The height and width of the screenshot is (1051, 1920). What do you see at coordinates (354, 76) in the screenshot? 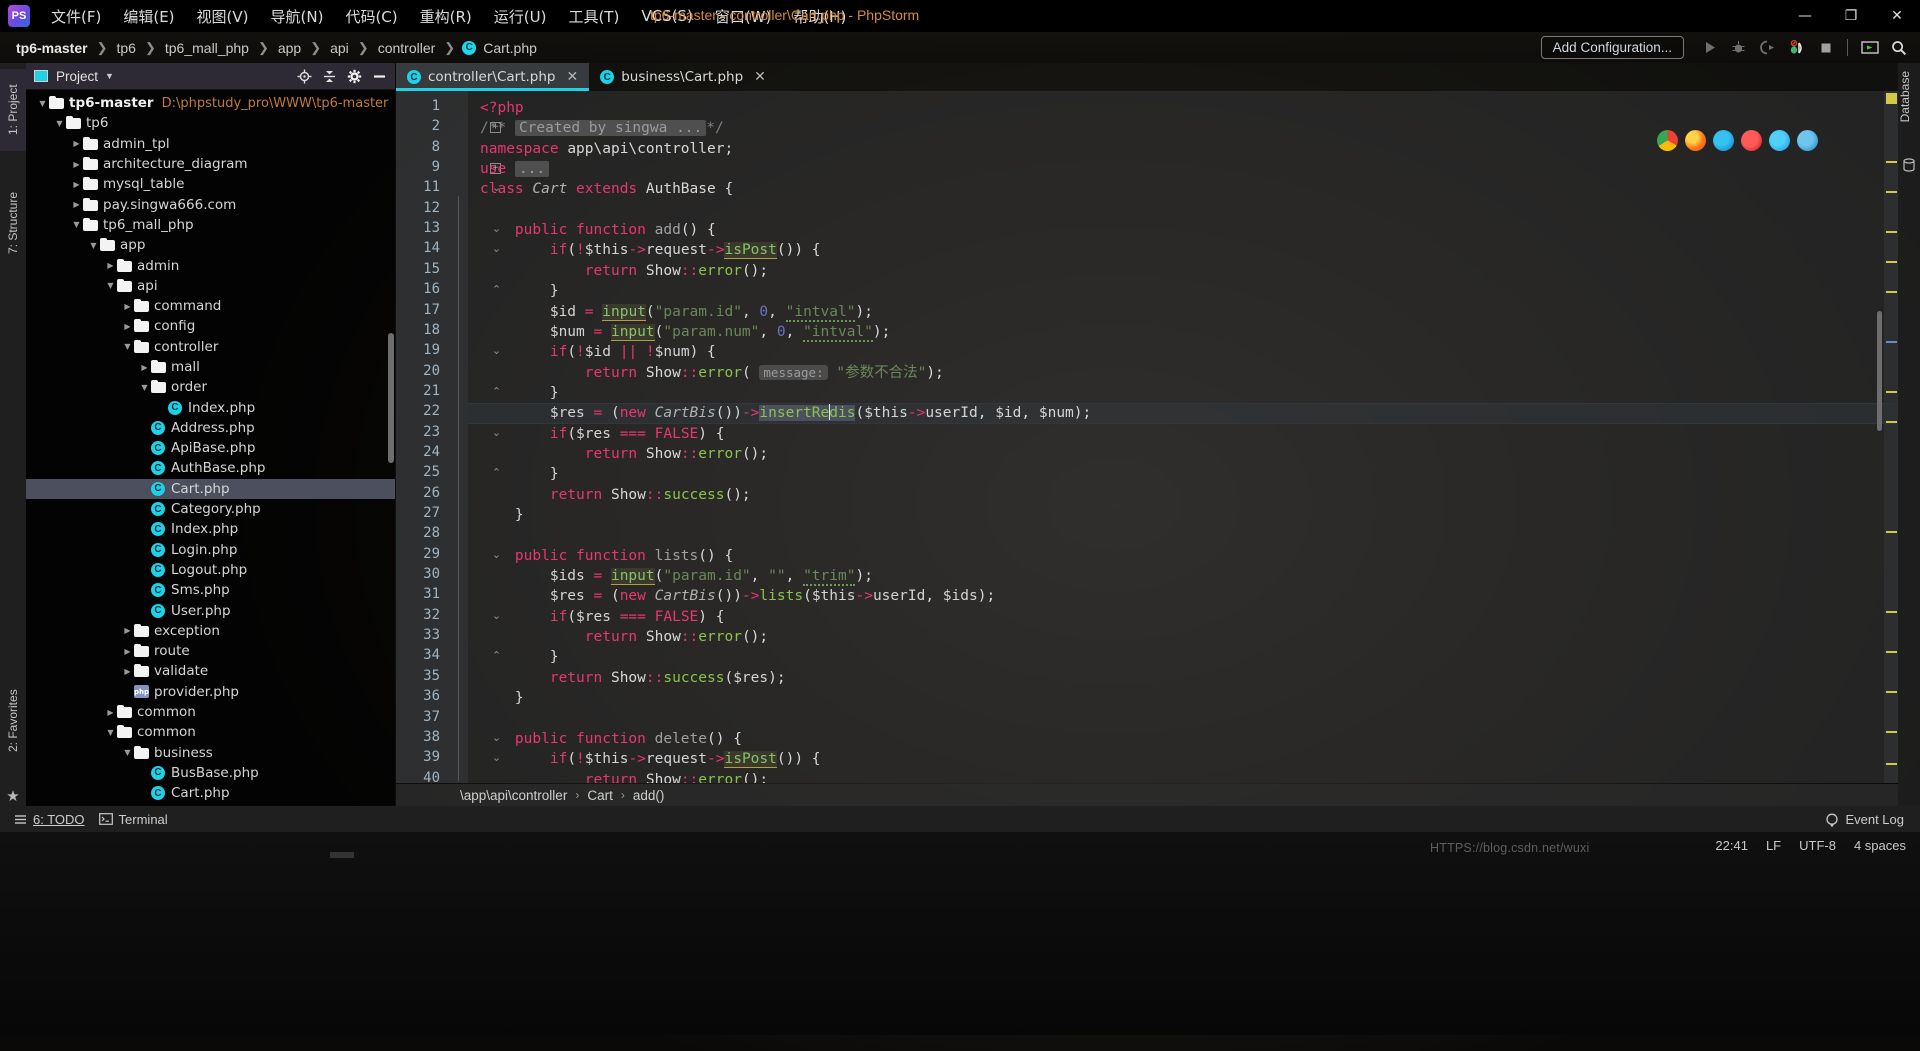
I see `settings-gear-icon` at bounding box center [354, 76].